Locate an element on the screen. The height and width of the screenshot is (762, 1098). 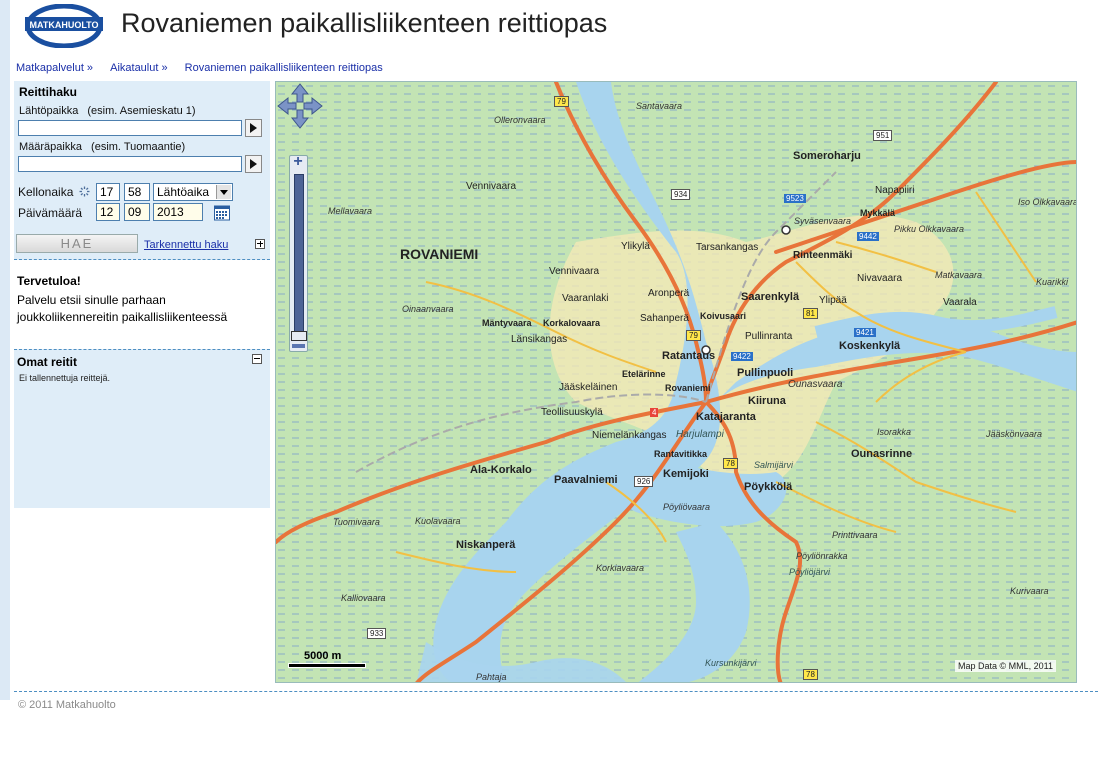
zoom-bar is located at coordinates (299, 254).